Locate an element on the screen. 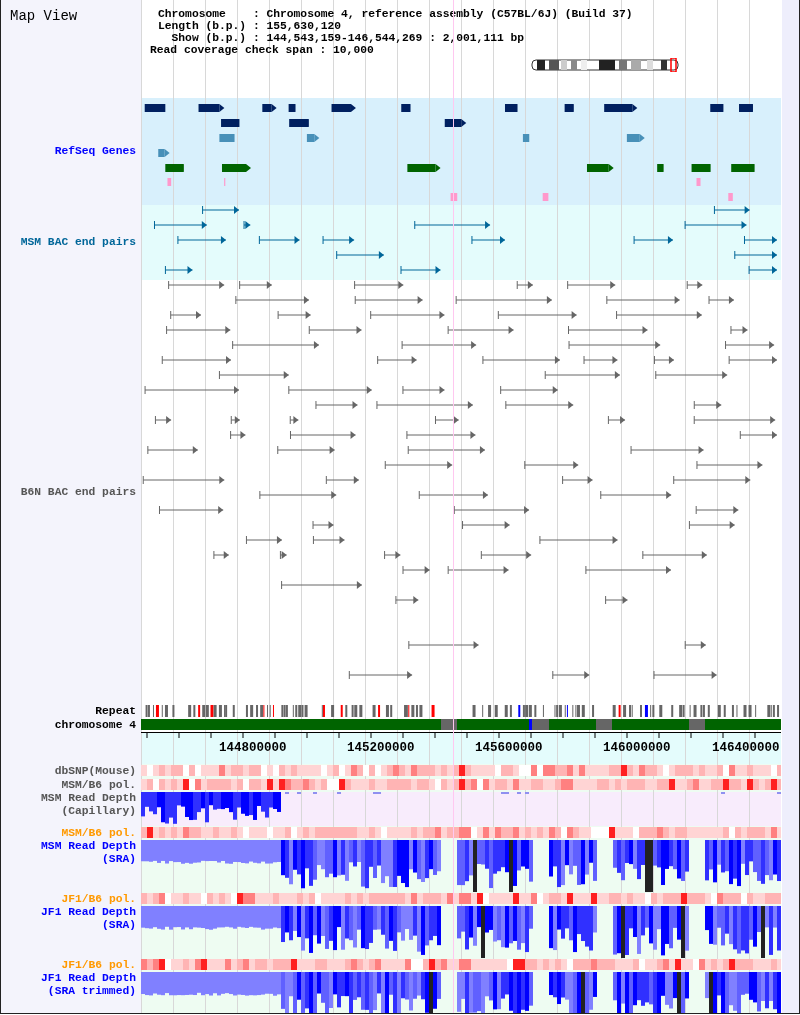 Image resolution: width=800 pixels, height=1015 pixels. panel-title: Map View is located at coordinates (44, 16).